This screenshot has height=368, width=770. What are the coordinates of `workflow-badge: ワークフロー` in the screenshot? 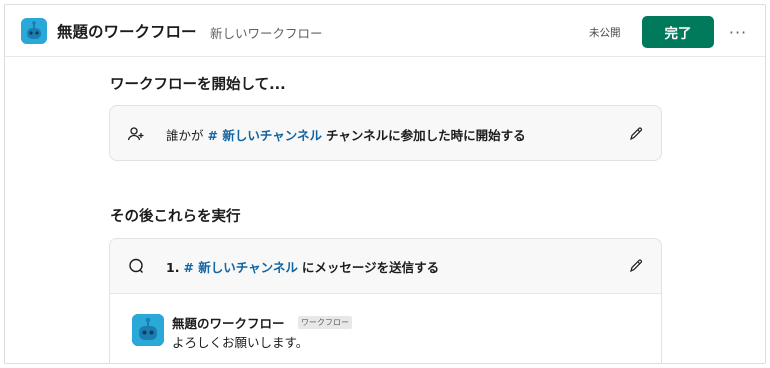 It's located at (325, 322).